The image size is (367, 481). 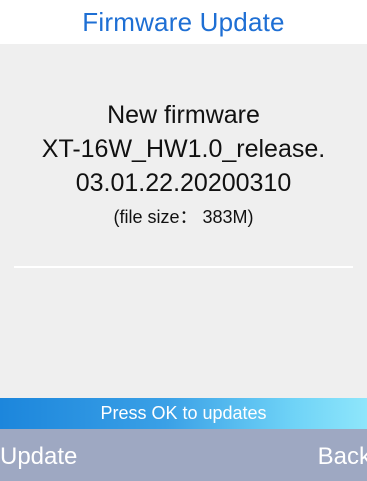 What do you see at coordinates (38, 457) in the screenshot?
I see `update-softkey: Update` at bounding box center [38, 457].